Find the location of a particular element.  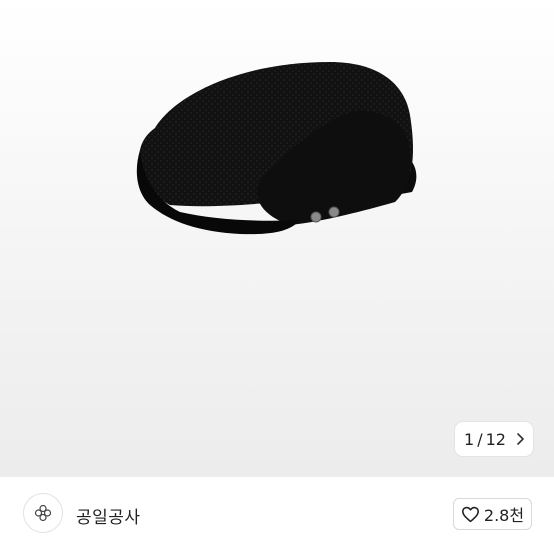

shop-avatar is located at coordinates (43, 513).